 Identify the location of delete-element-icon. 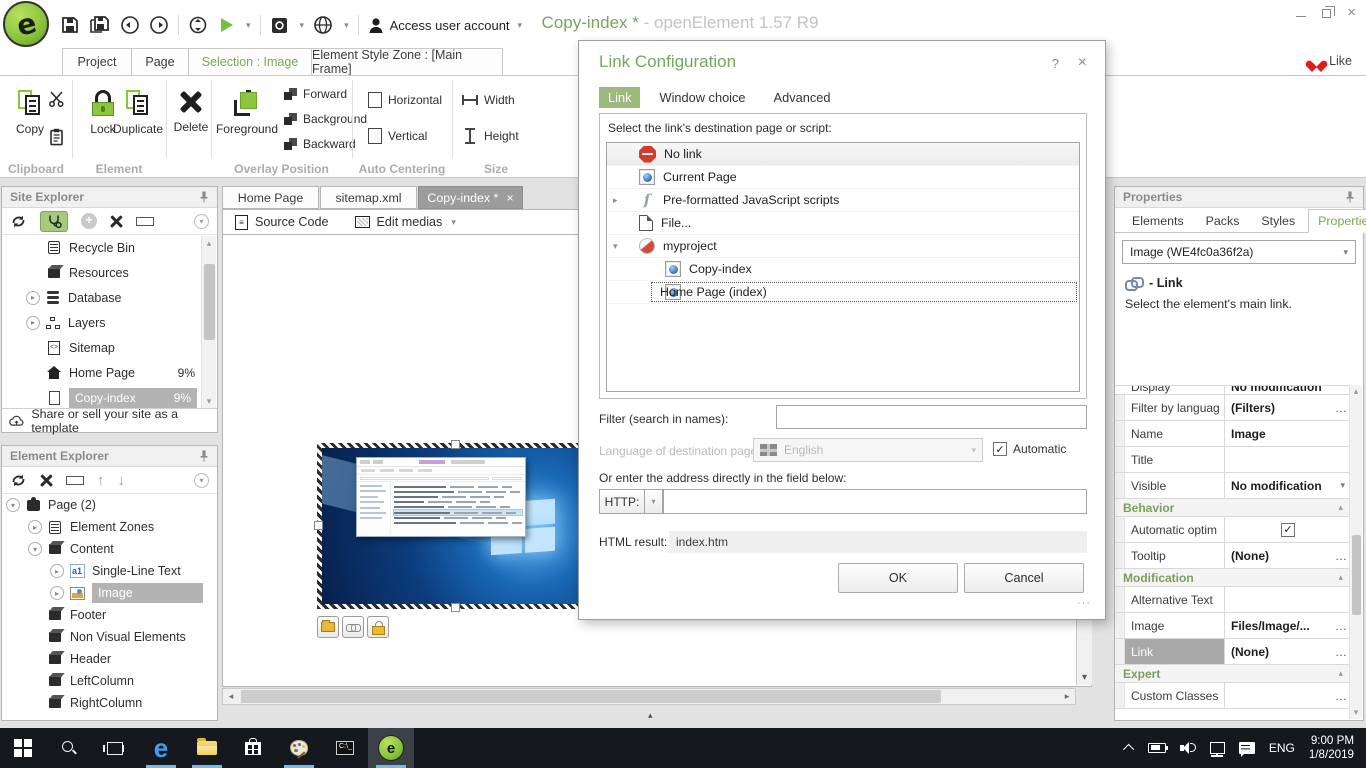
(46, 480).